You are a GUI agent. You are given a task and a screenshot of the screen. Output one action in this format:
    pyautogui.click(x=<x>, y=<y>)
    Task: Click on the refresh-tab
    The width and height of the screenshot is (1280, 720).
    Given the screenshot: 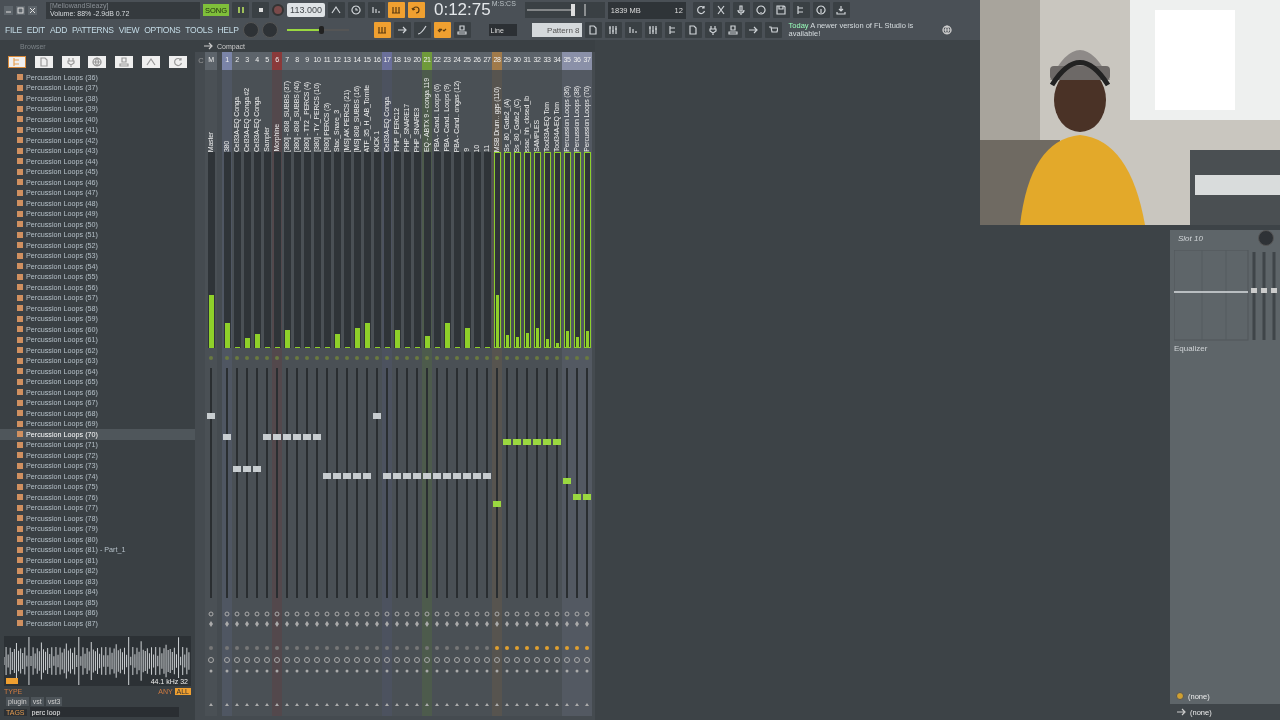 What is the action you would take?
    pyautogui.click(x=177, y=62)
    